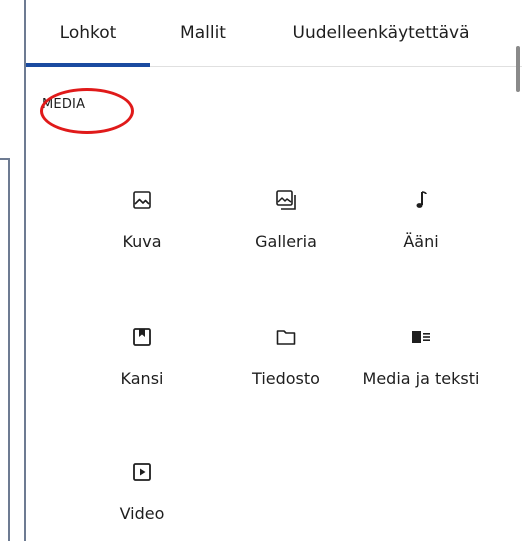  Describe the element at coordinates (64, 104) in the screenshot. I see `section-title: MEDIA` at that location.